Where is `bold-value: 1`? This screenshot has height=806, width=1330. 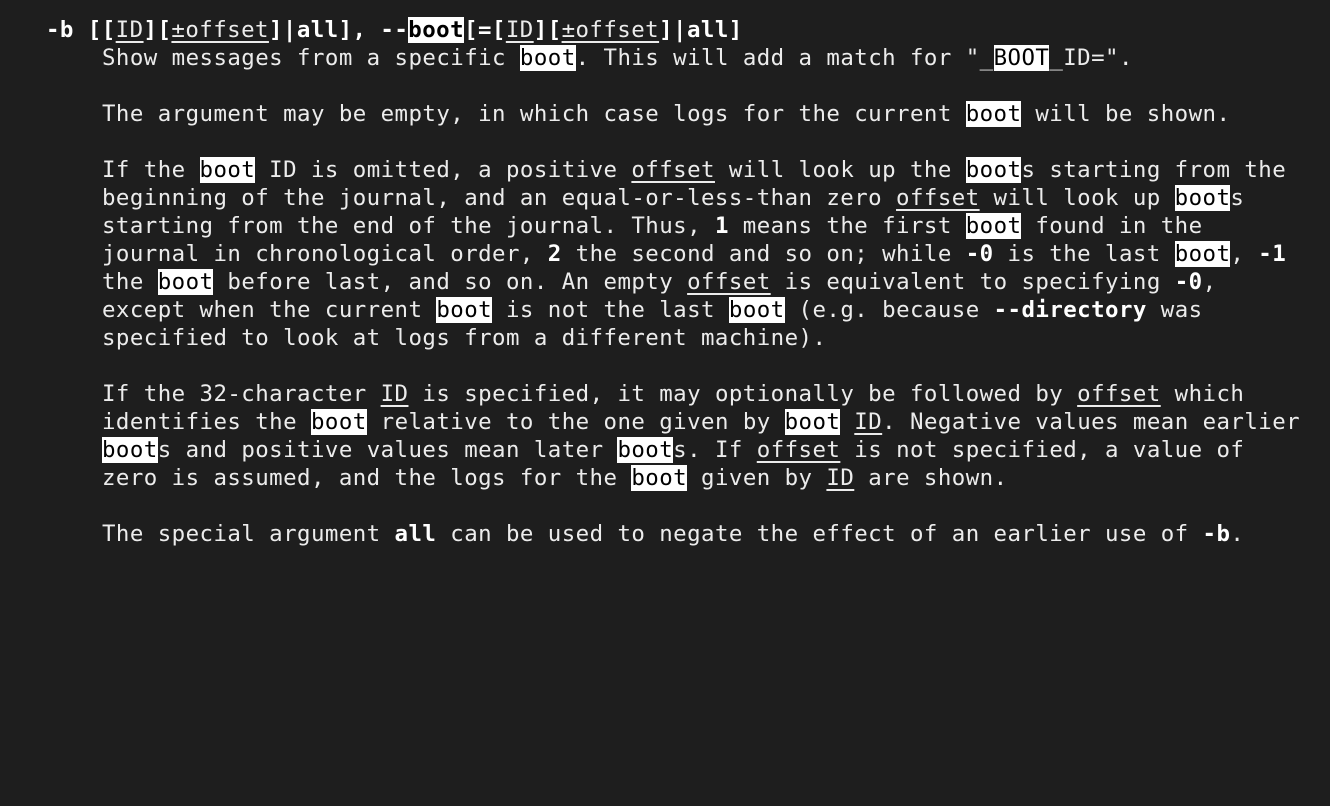 bold-value: 1 is located at coordinates (721, 226).